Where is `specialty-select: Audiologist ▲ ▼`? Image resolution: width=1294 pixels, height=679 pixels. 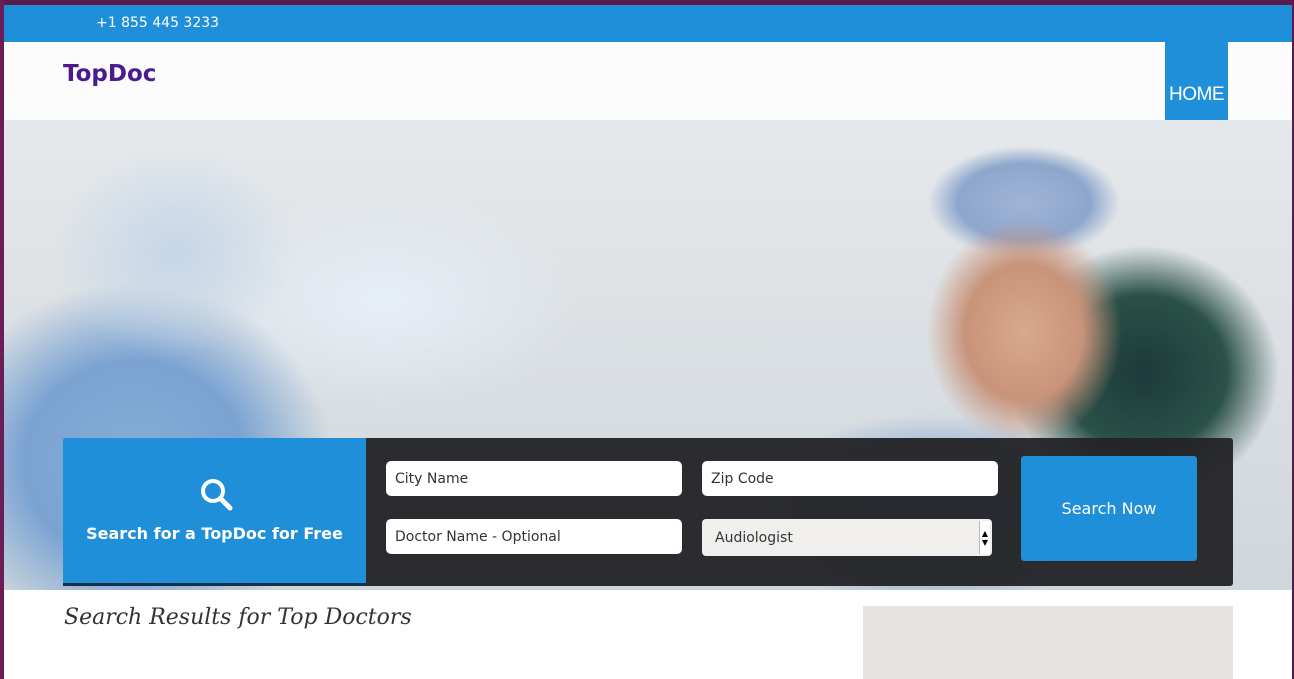 specialty-select: Audiologist ▲ ▼ is located at coordinates (847, 537).